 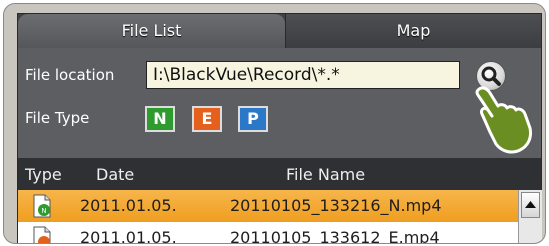 What do you see at coordinates (43, 174) in the screenshot?
I see `column-header-type: Type` at bounding box center [43, 174].